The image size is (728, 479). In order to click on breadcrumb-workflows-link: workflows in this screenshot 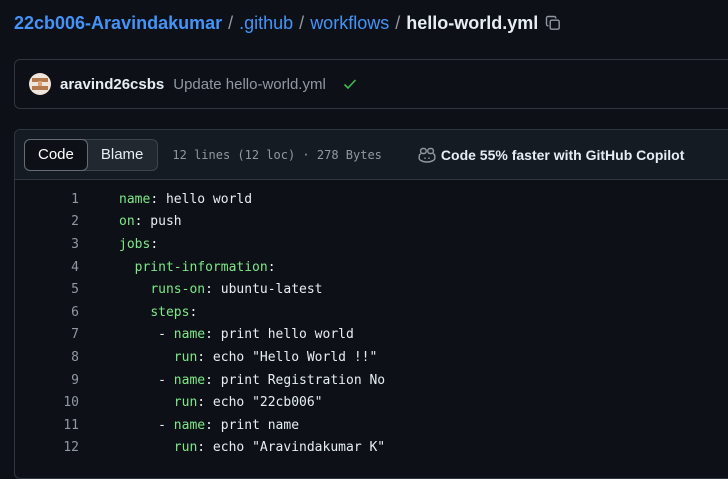, I will do `click(349, 23)`.